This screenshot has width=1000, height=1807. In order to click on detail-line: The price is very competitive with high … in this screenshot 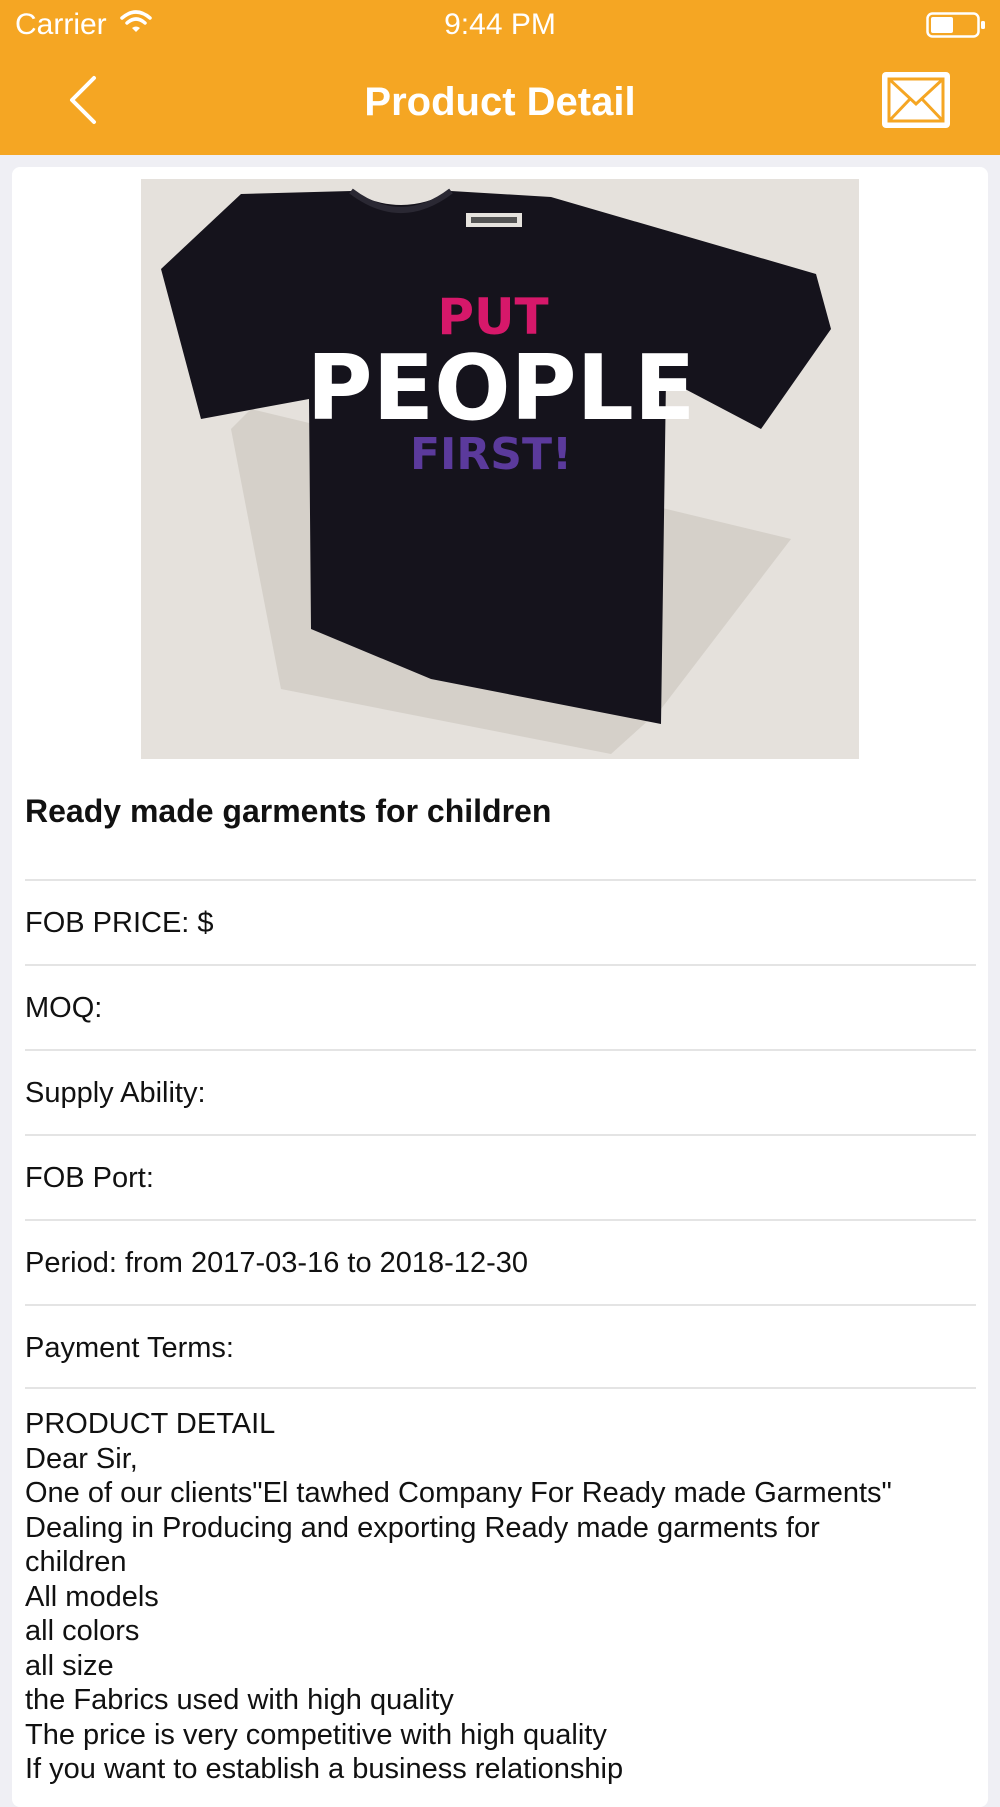, I will do `click(316, 1734)`.